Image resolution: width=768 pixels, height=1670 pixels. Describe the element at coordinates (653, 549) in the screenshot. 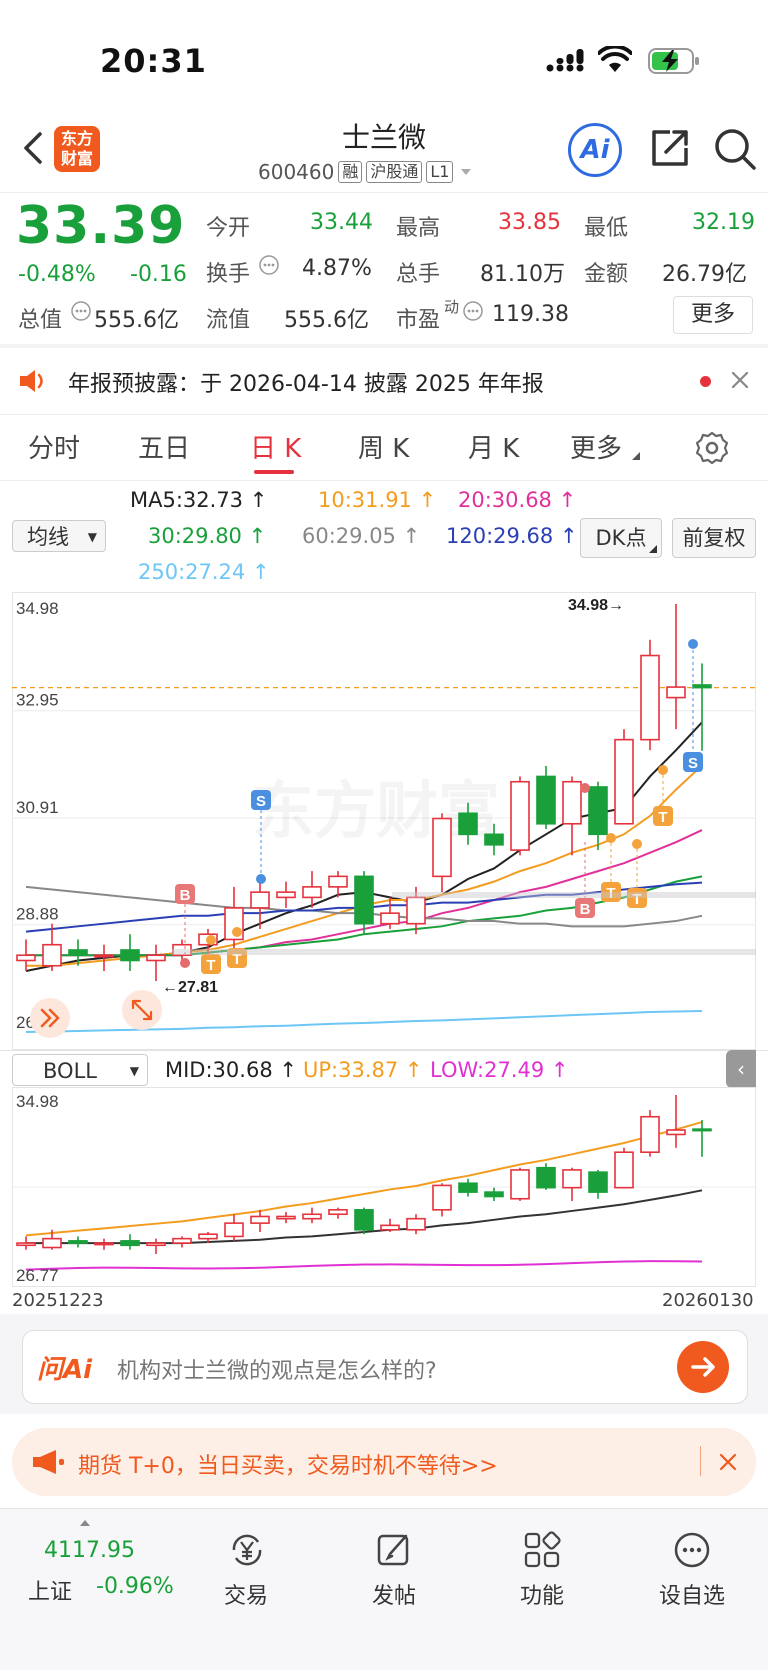

I see `corner-triangle-icon` at that location.